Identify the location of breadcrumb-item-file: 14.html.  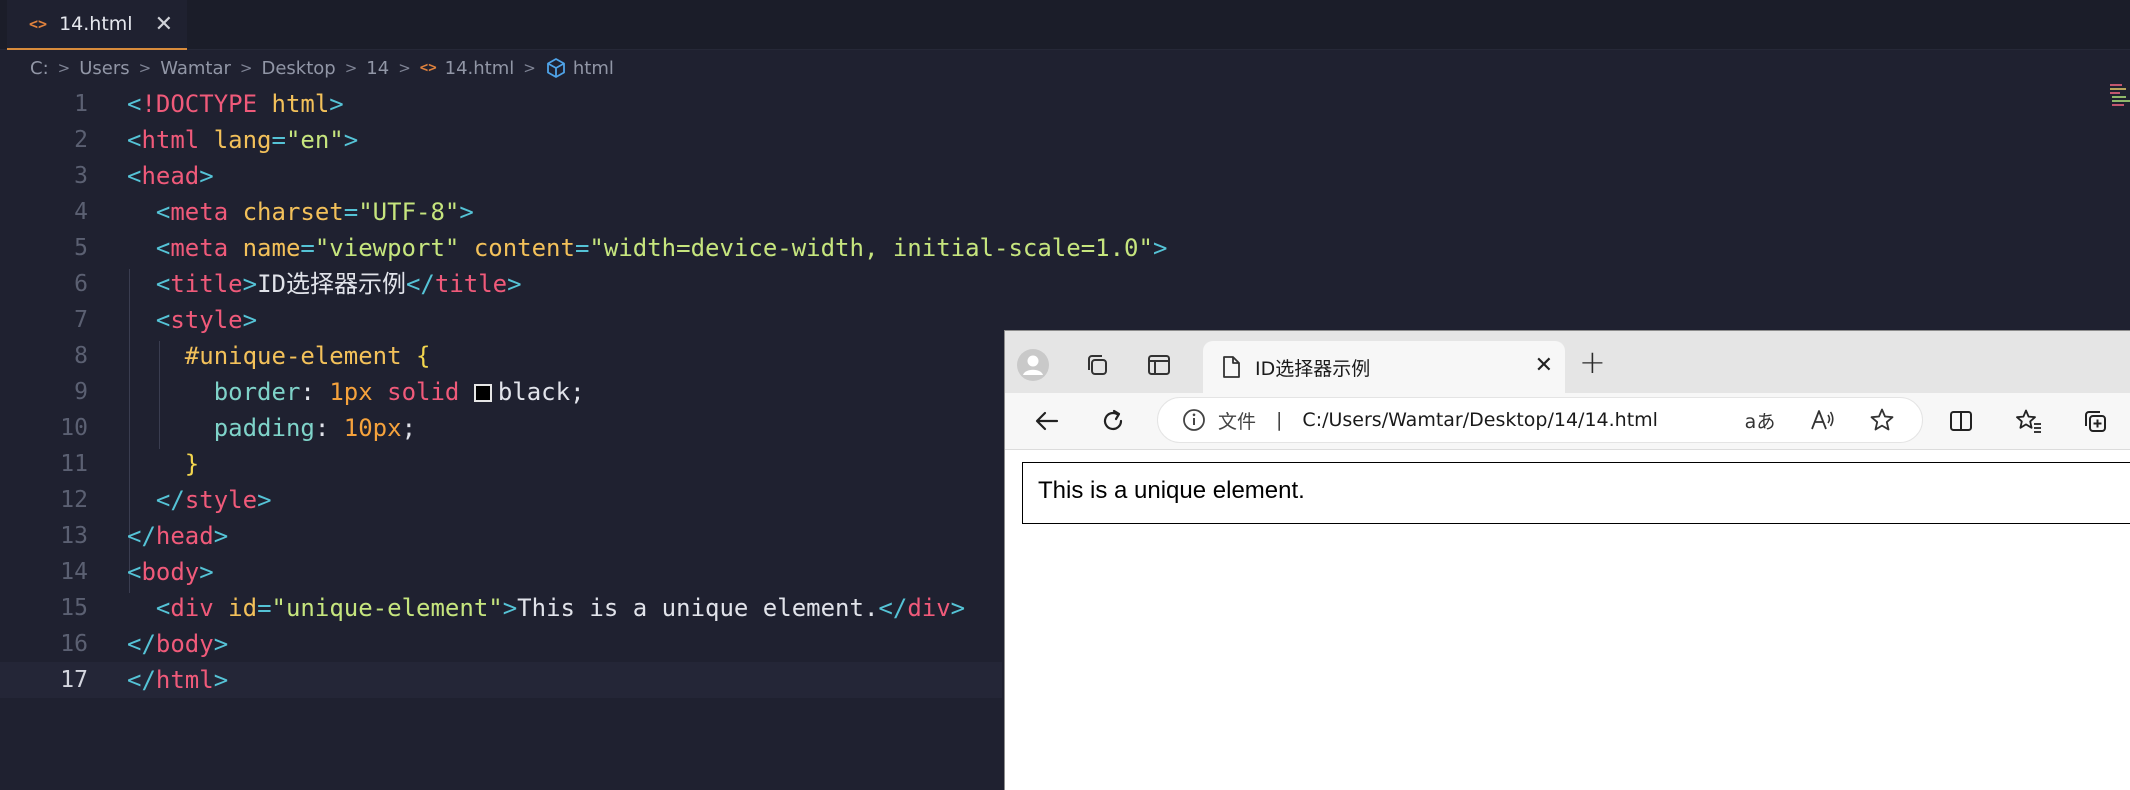
(480, 68).